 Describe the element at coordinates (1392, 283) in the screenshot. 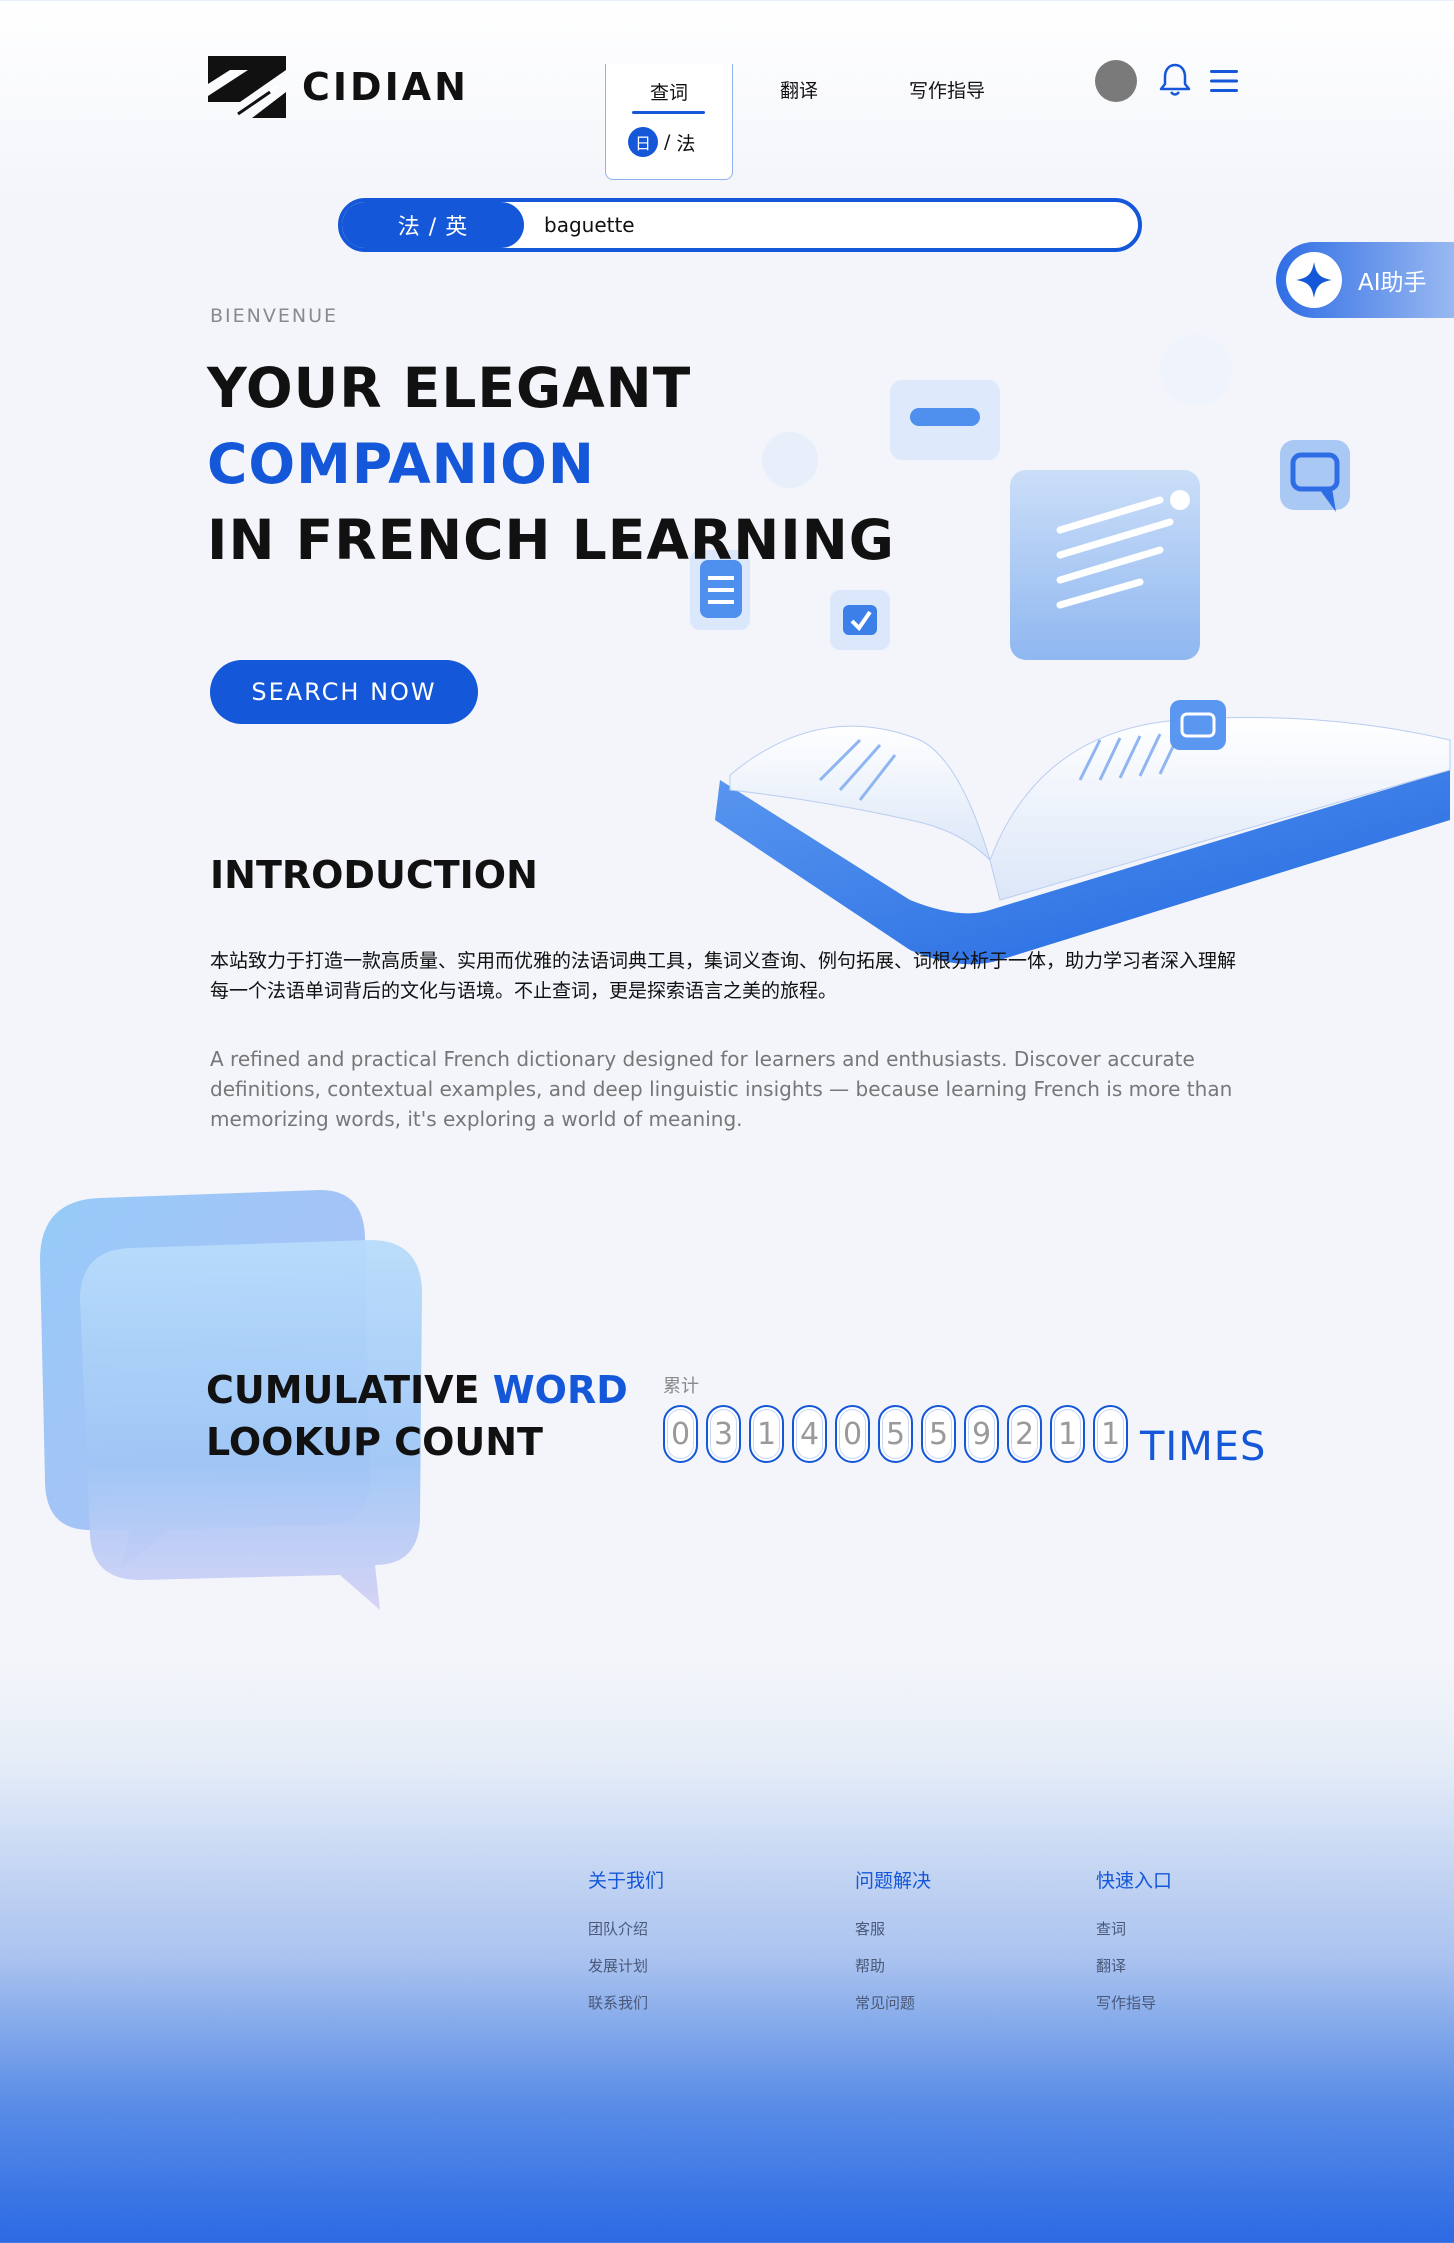

I see `ai-assistant-label: AI助手` at that location.